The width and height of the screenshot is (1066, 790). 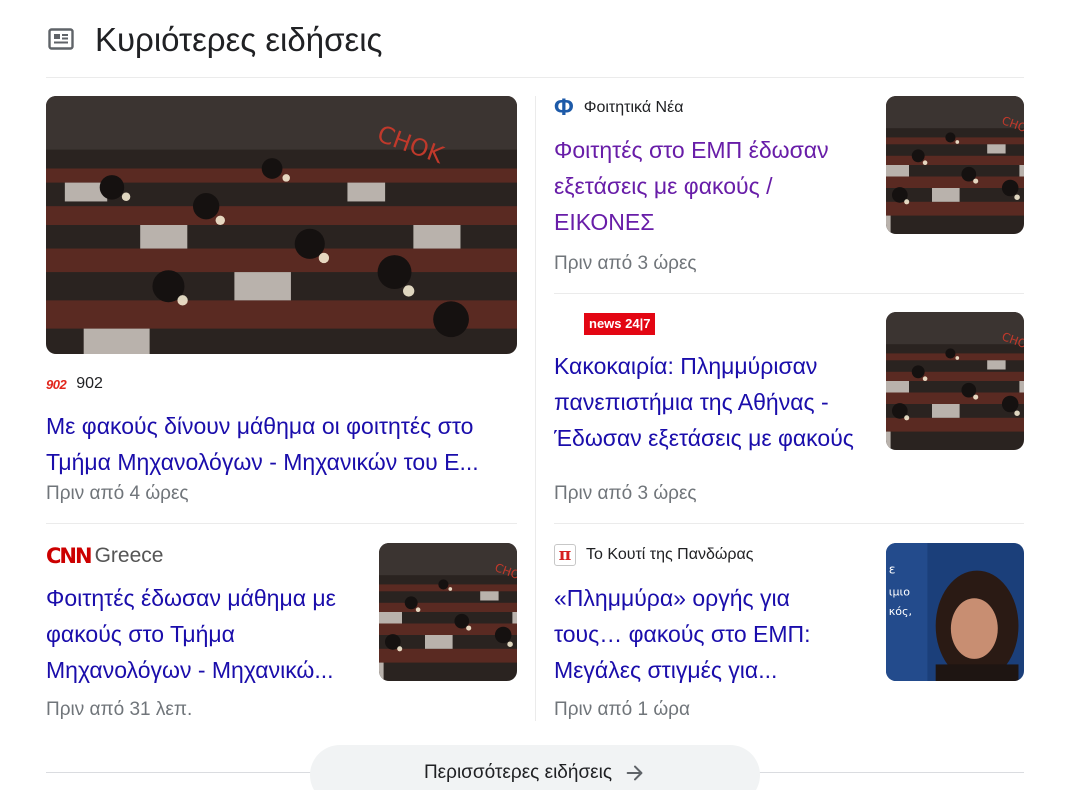 What do you see at coordinates (89, 383) in the screenshot?
I see `story-1-source-name: 902` at bounding box center [89, 383].